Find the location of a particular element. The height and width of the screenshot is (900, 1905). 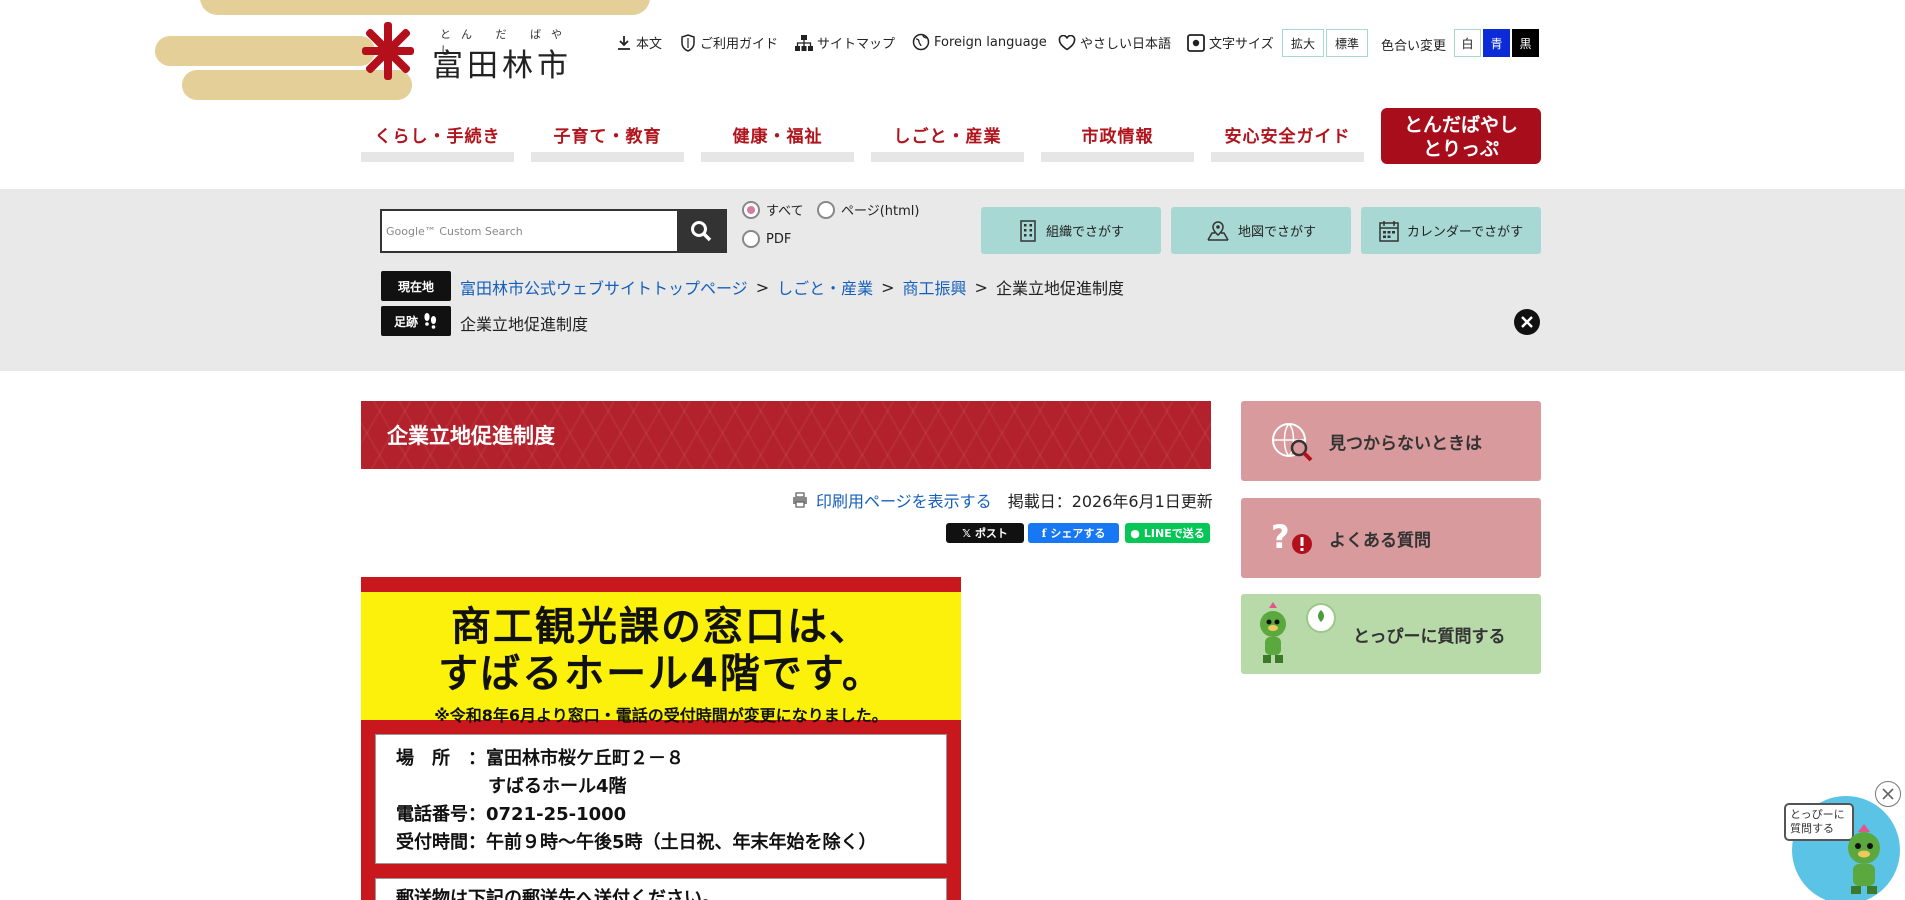

radio-all: すべて is located at coordinates (773, 209).